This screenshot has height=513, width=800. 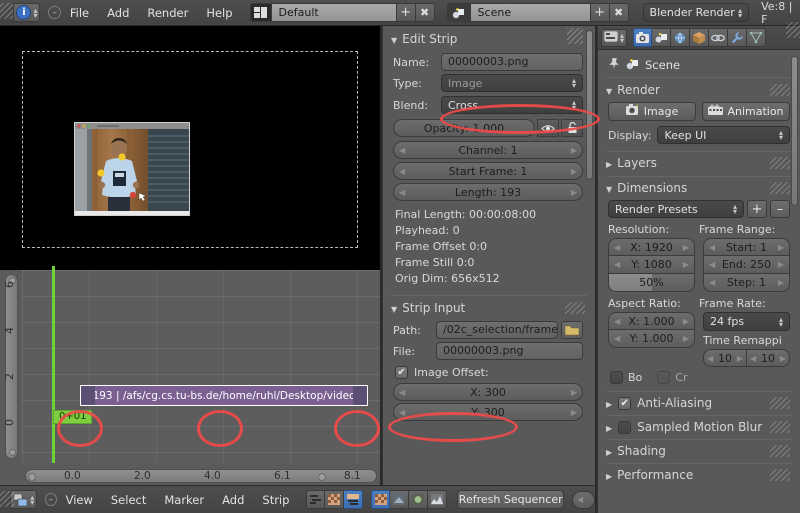 I want to click on render-animation-button: Animation, so click(x=746, y=111).